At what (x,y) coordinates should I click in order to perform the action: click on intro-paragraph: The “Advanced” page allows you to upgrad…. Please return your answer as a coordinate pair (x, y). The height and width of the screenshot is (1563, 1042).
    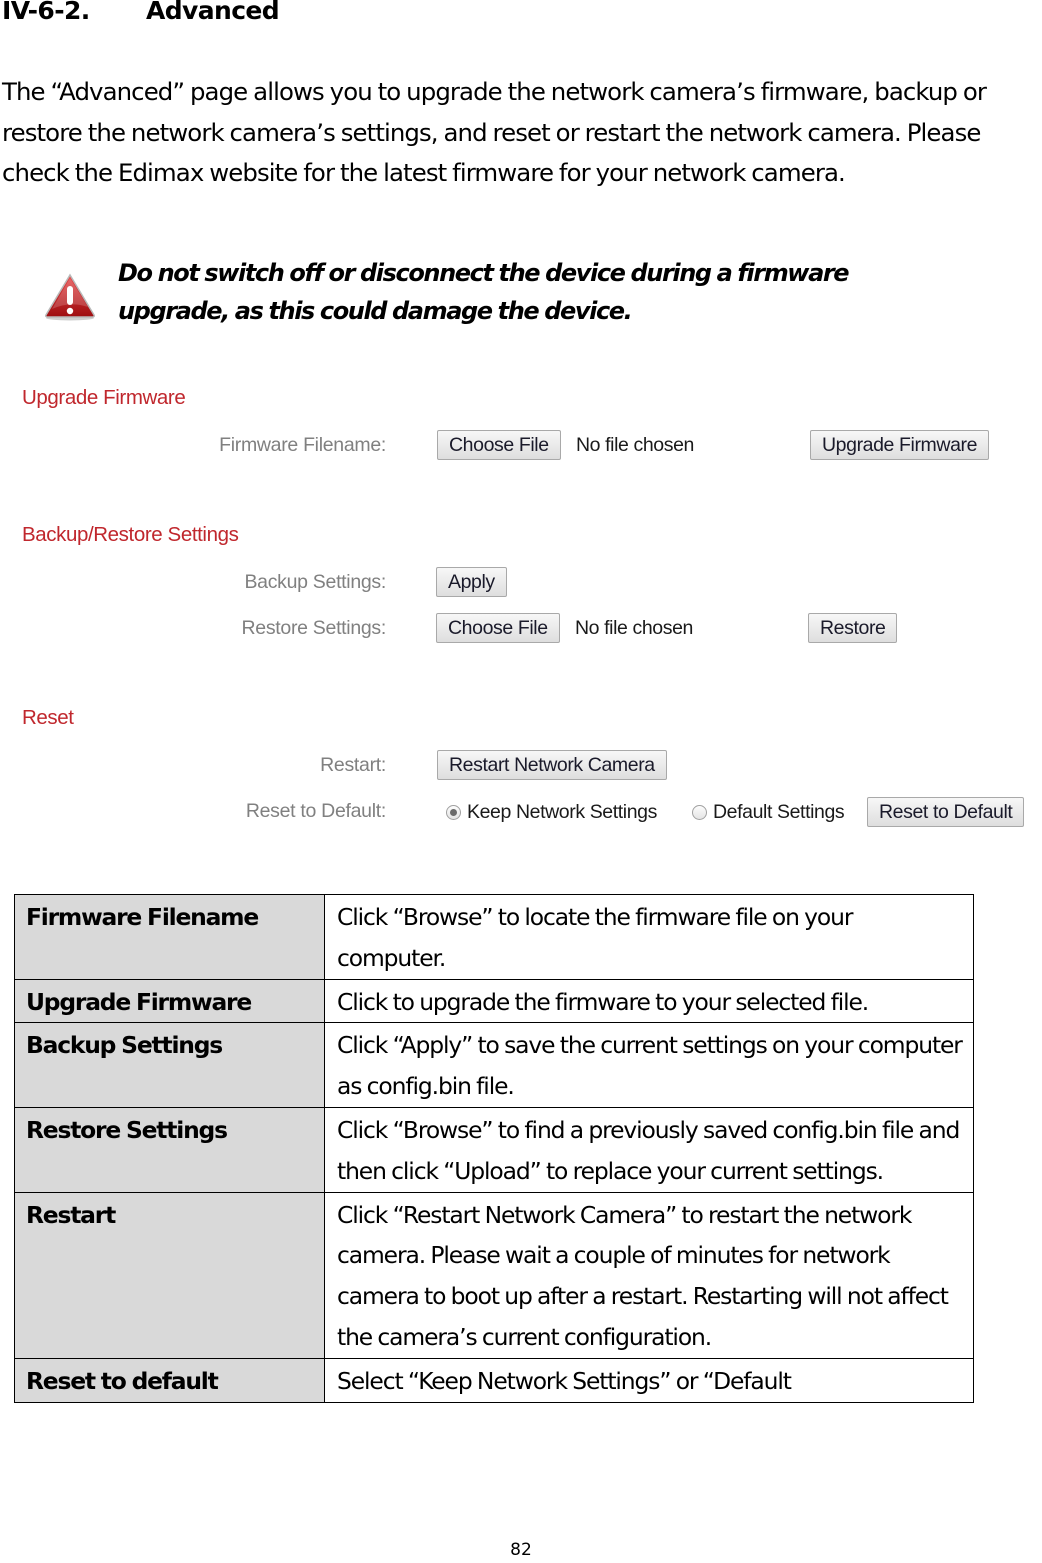
    Looking at the image, I should click on (494, 132).